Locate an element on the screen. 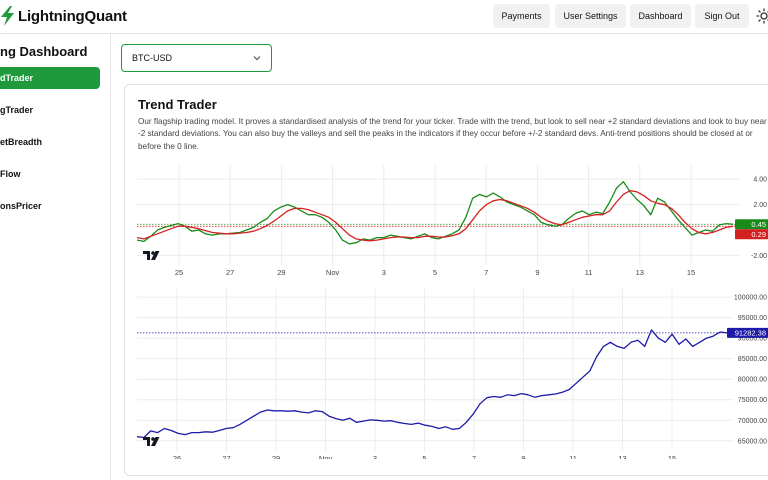 The image size is (768, 480). y-tick-label: -2.00 is located at coordinates (759, 256).